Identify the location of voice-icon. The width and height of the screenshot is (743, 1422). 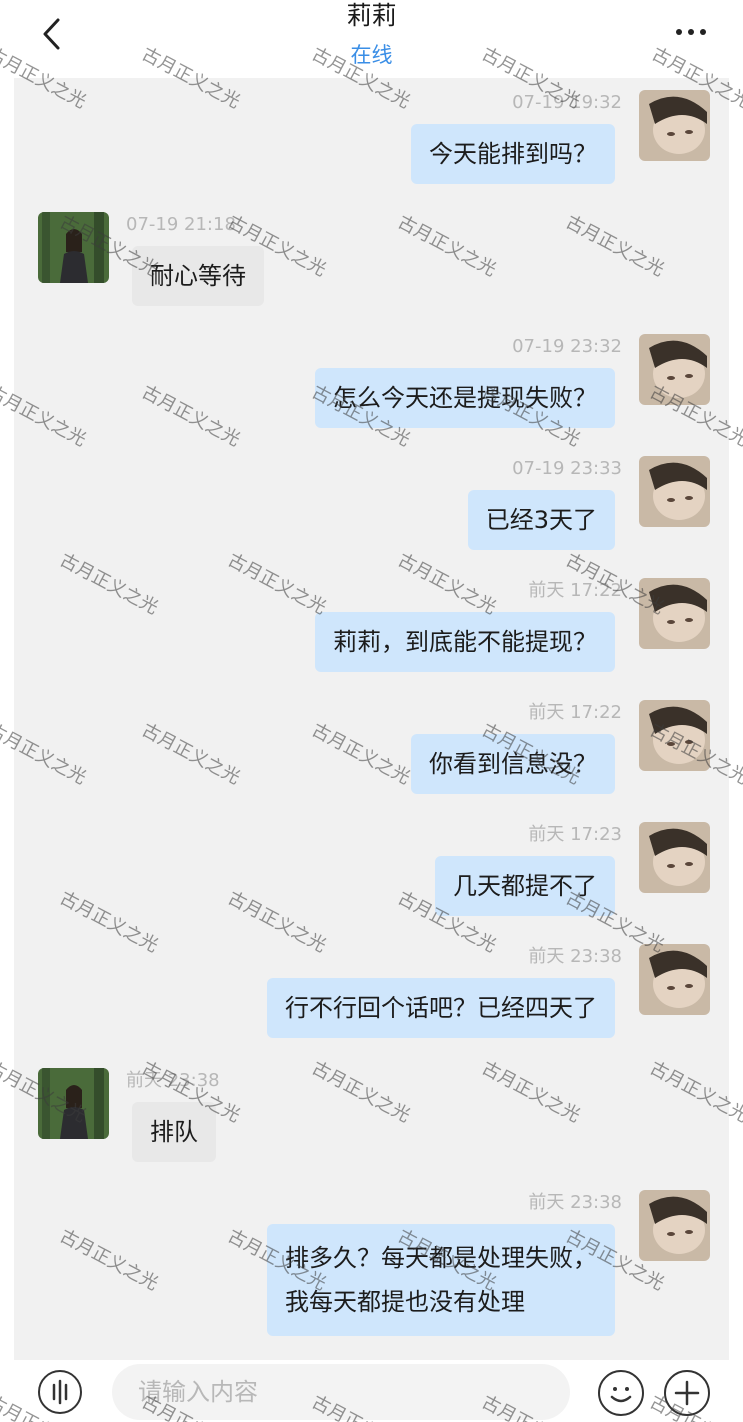
(60, 1392).